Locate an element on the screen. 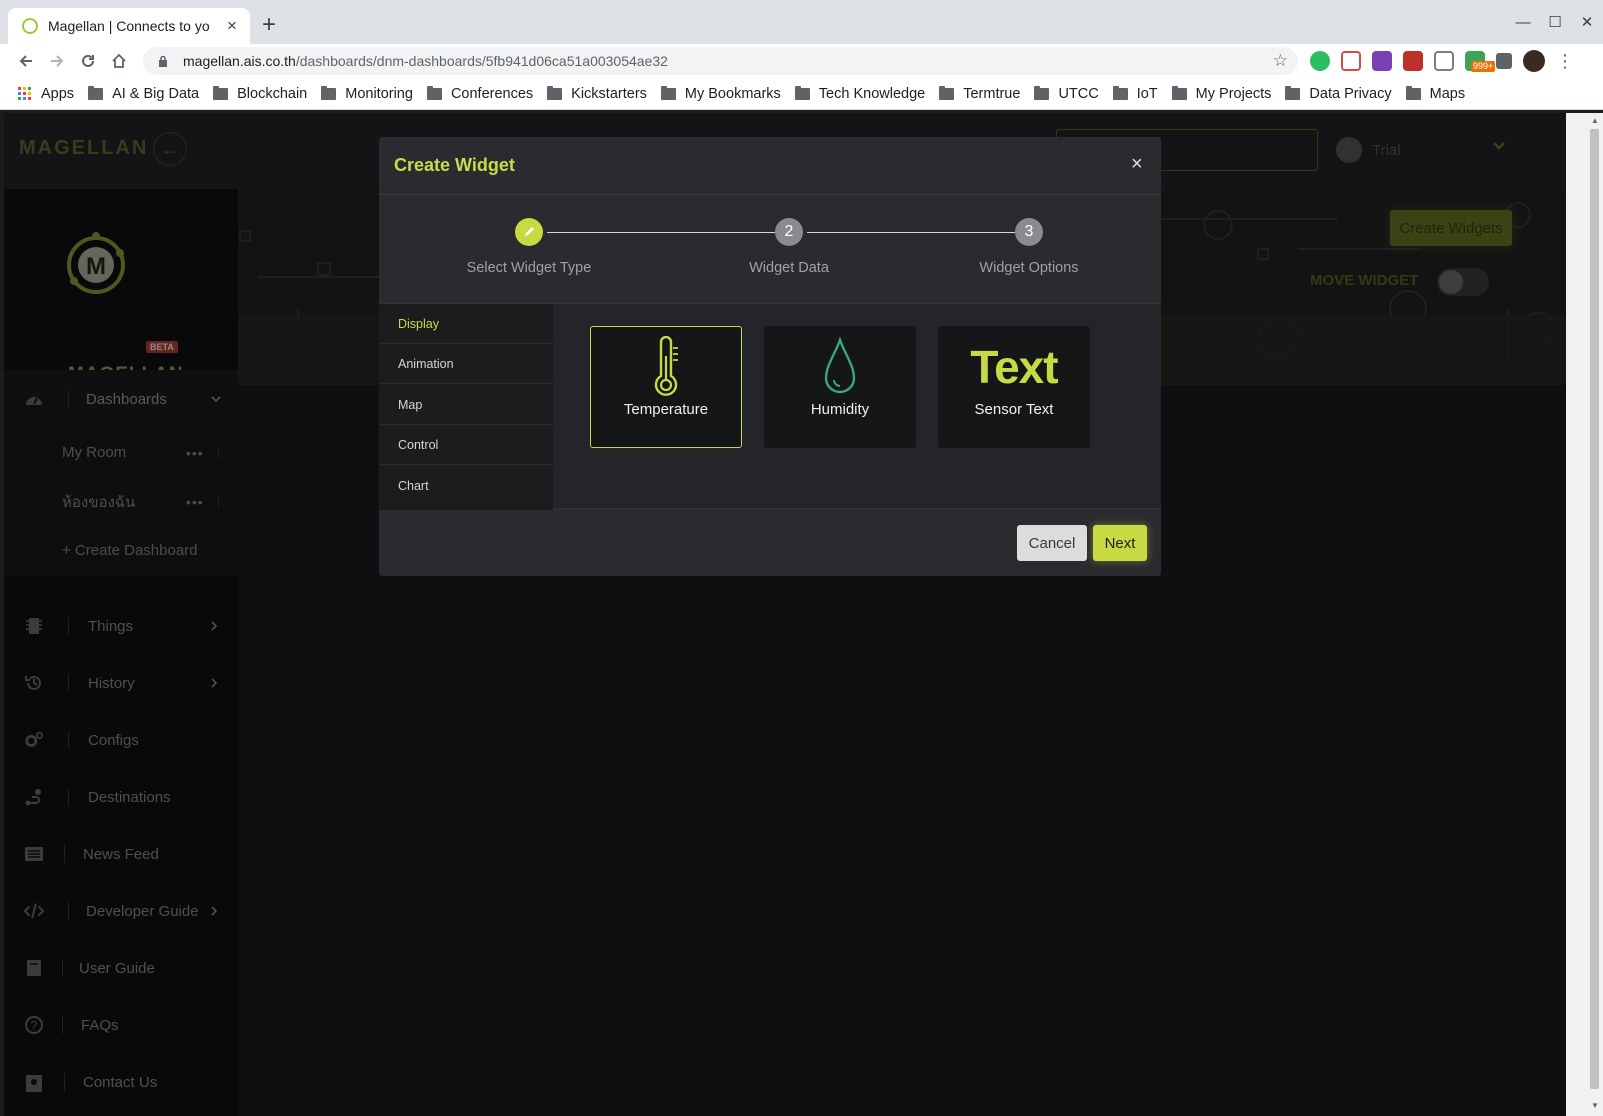  bookmark-folder: My Bookmarks is located at coordinates (720, 93).